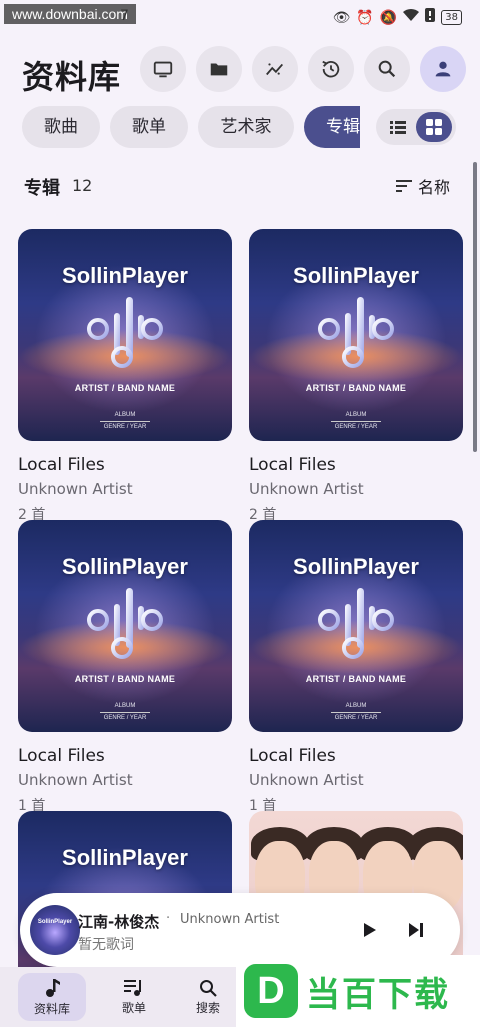  What do you see at coordinates (207, 1007) in the screenshot?
I see `nav-label: 搜索` at bounding box center [207, 1007].